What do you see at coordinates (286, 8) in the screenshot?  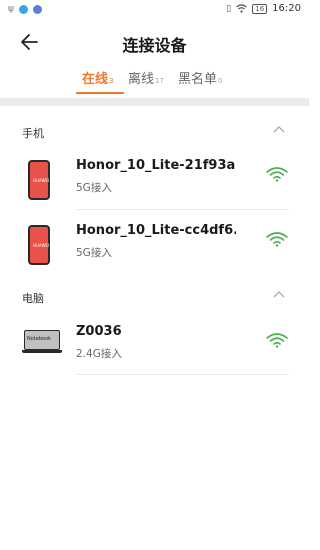 I see `clock: 16:20` at bounding box center [286, 8].